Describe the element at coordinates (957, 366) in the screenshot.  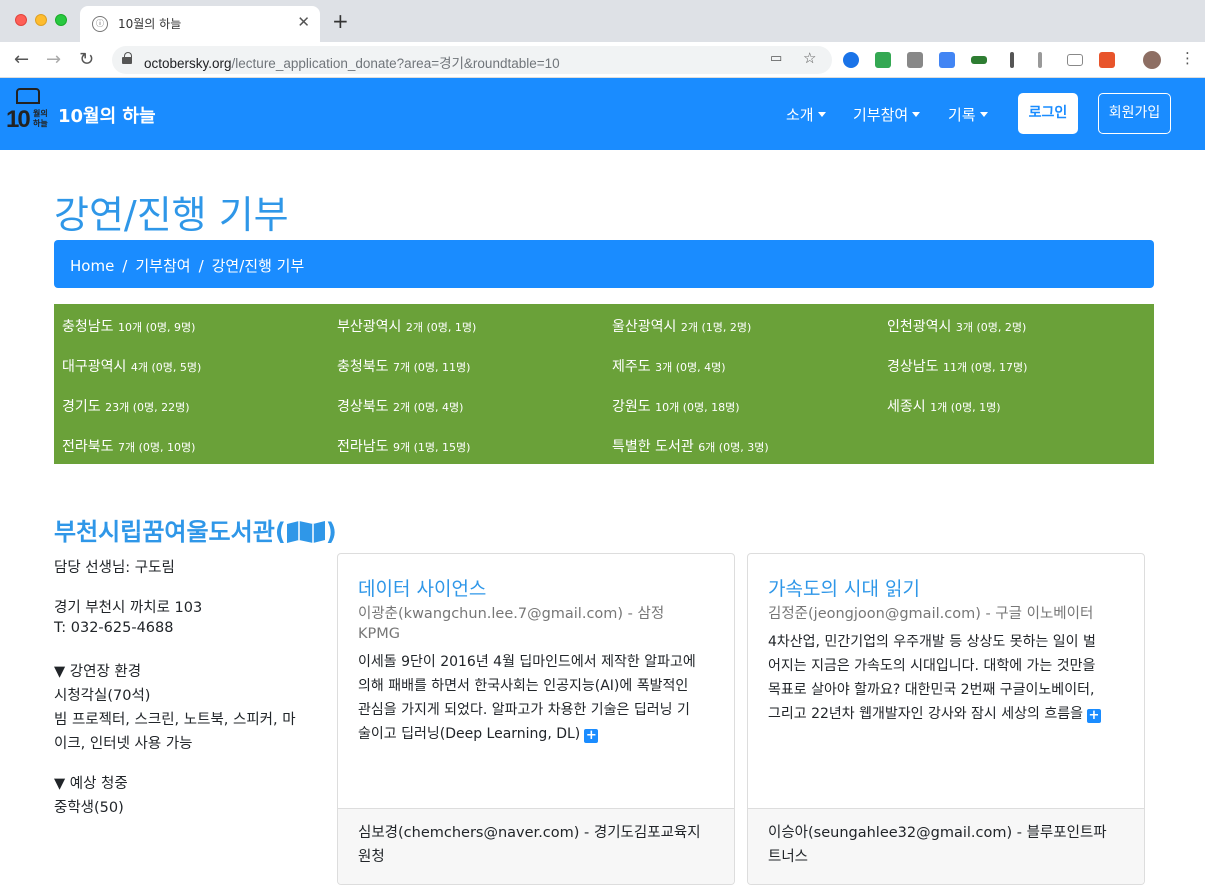
I see `region-link: 경상남도 11개 (0명, 17명)` at that location.